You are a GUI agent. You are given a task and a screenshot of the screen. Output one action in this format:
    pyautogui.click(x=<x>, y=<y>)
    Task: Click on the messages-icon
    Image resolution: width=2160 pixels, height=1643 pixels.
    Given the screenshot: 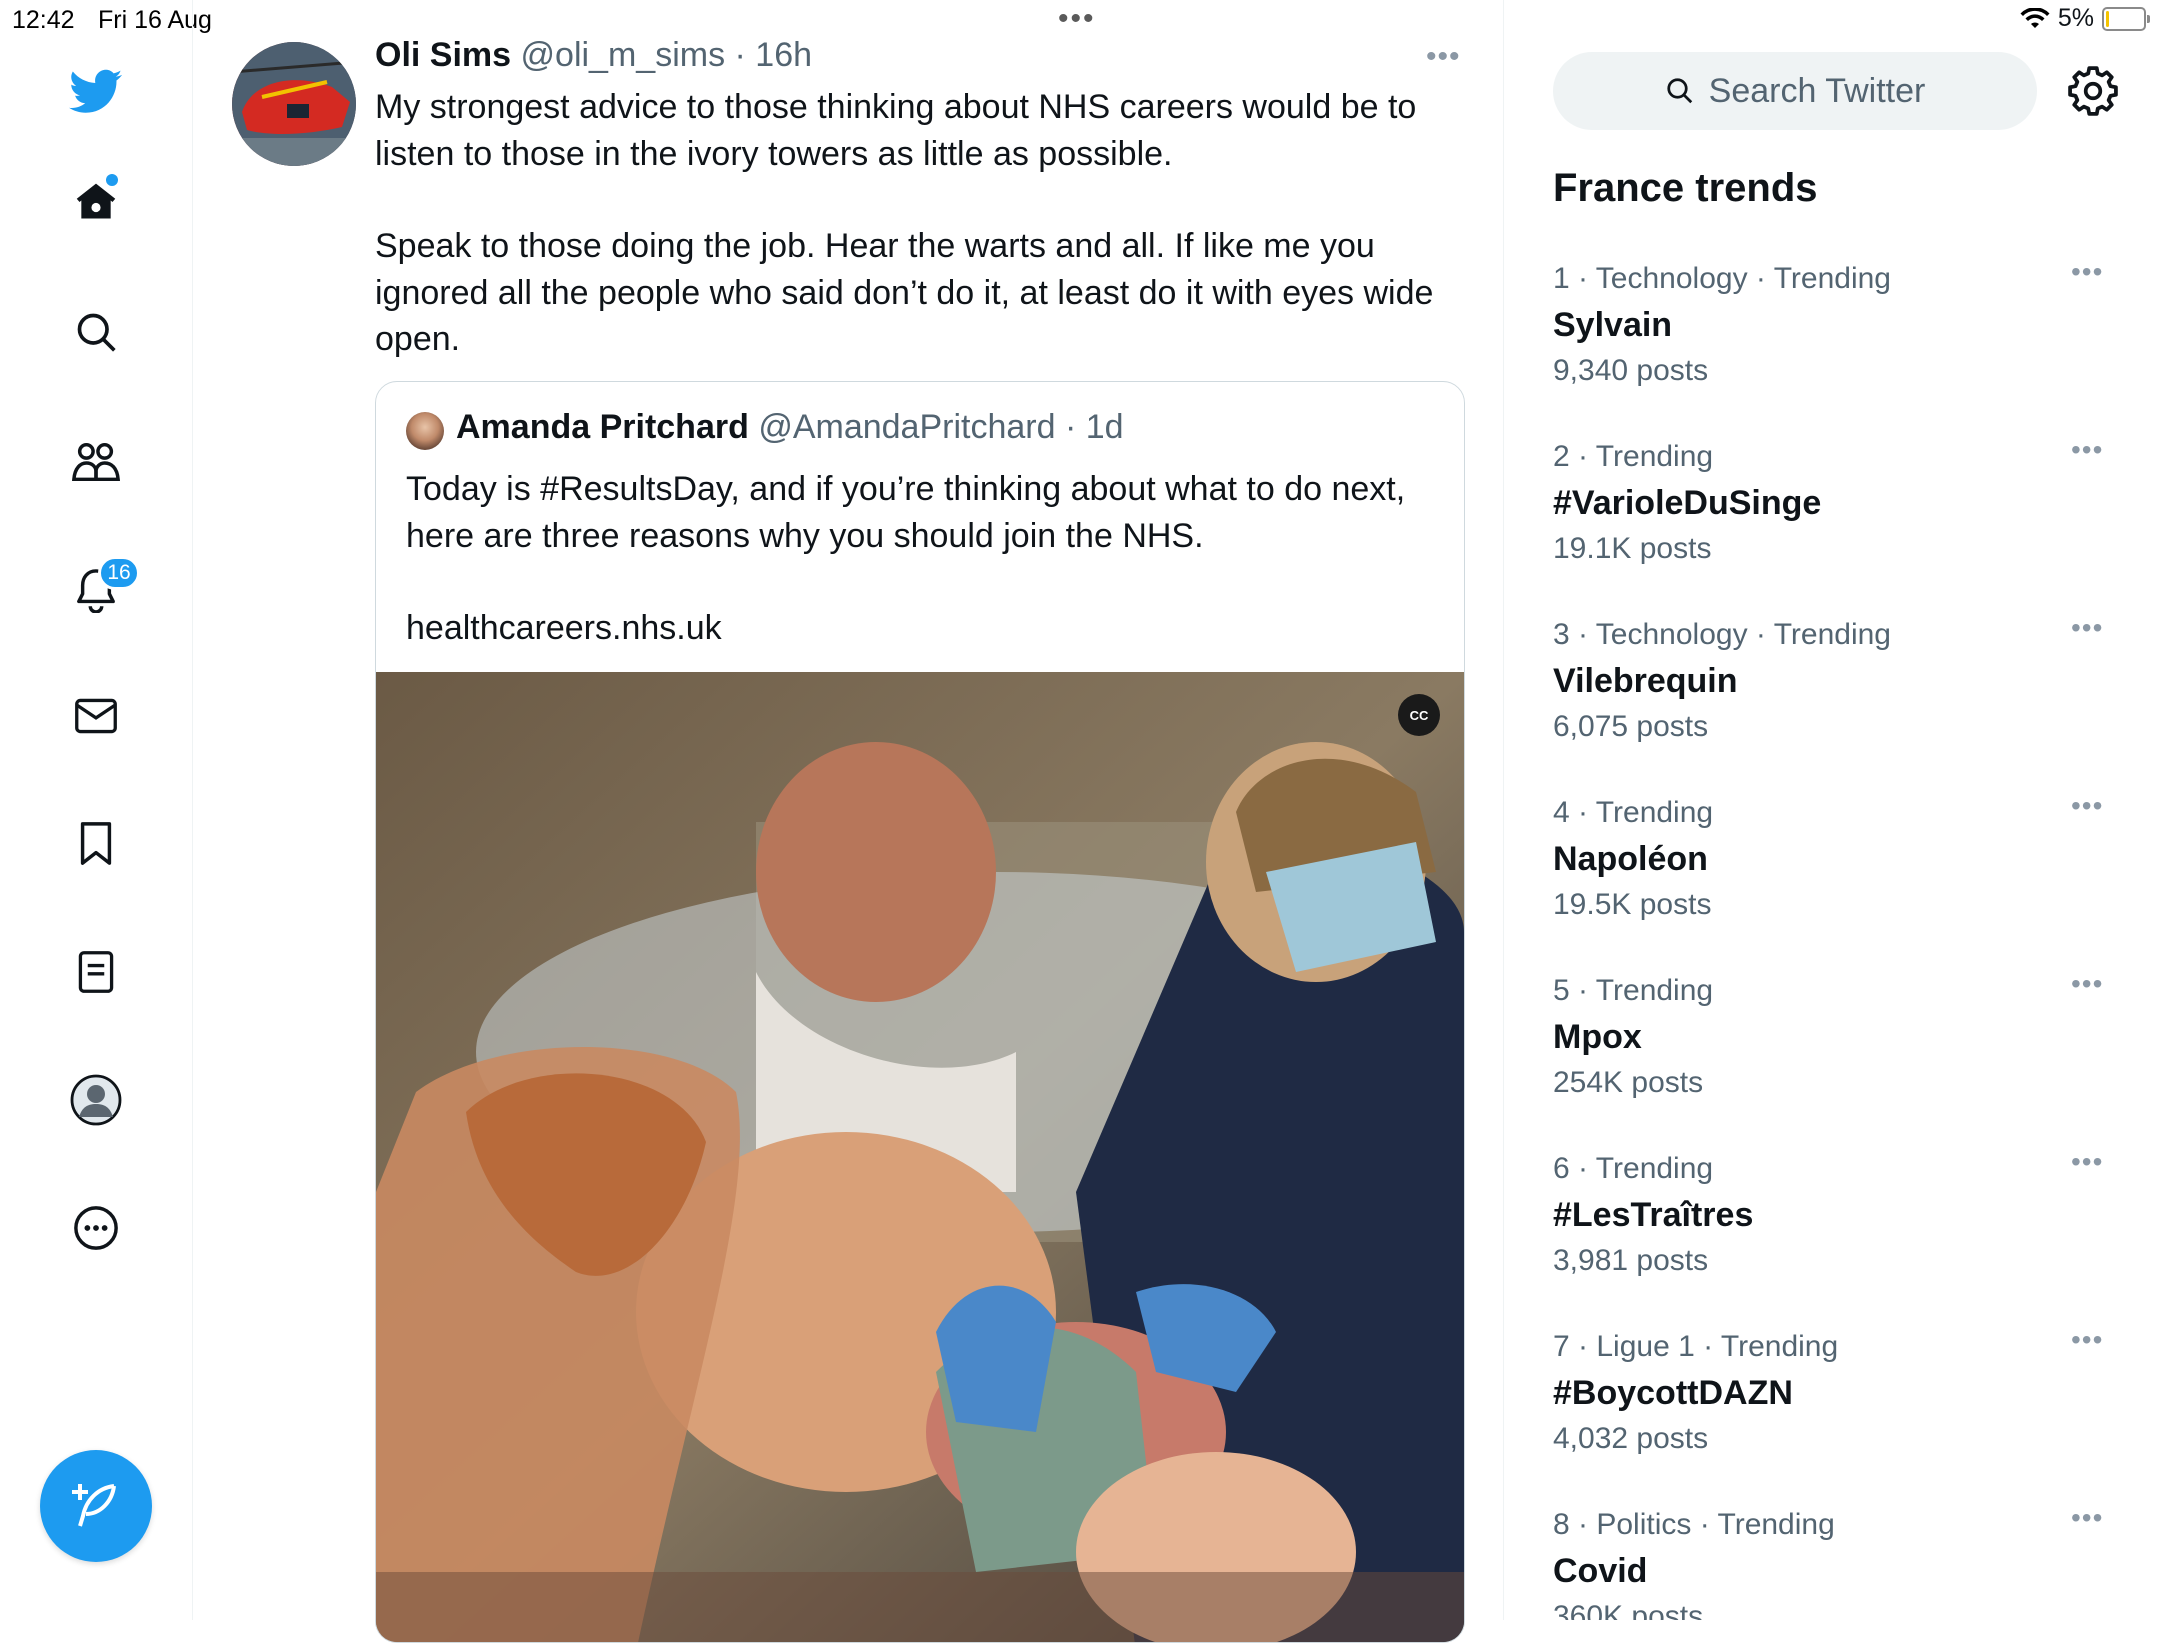 What is the action you would take?
    pyautogui.click(x=96, y=716)
    